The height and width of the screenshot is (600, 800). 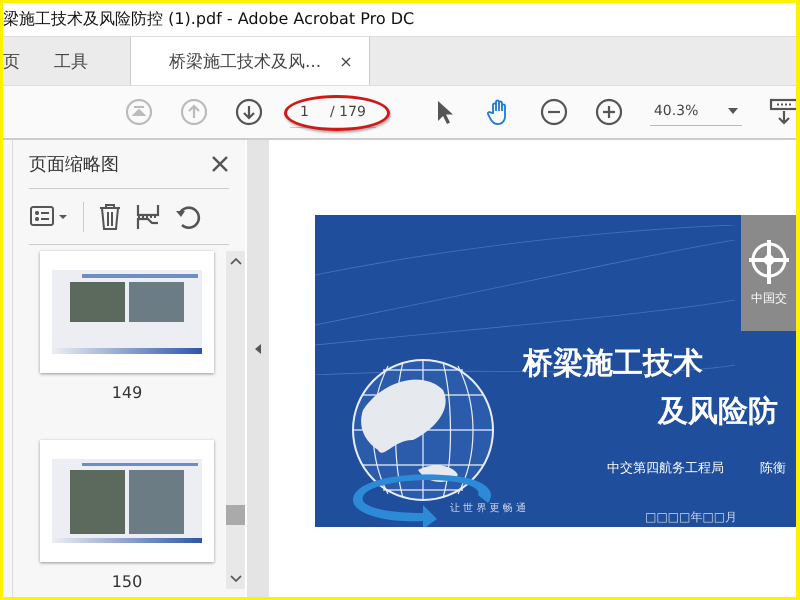 I want to click on collapse-arrow-icon, so click(x=258, y=349).